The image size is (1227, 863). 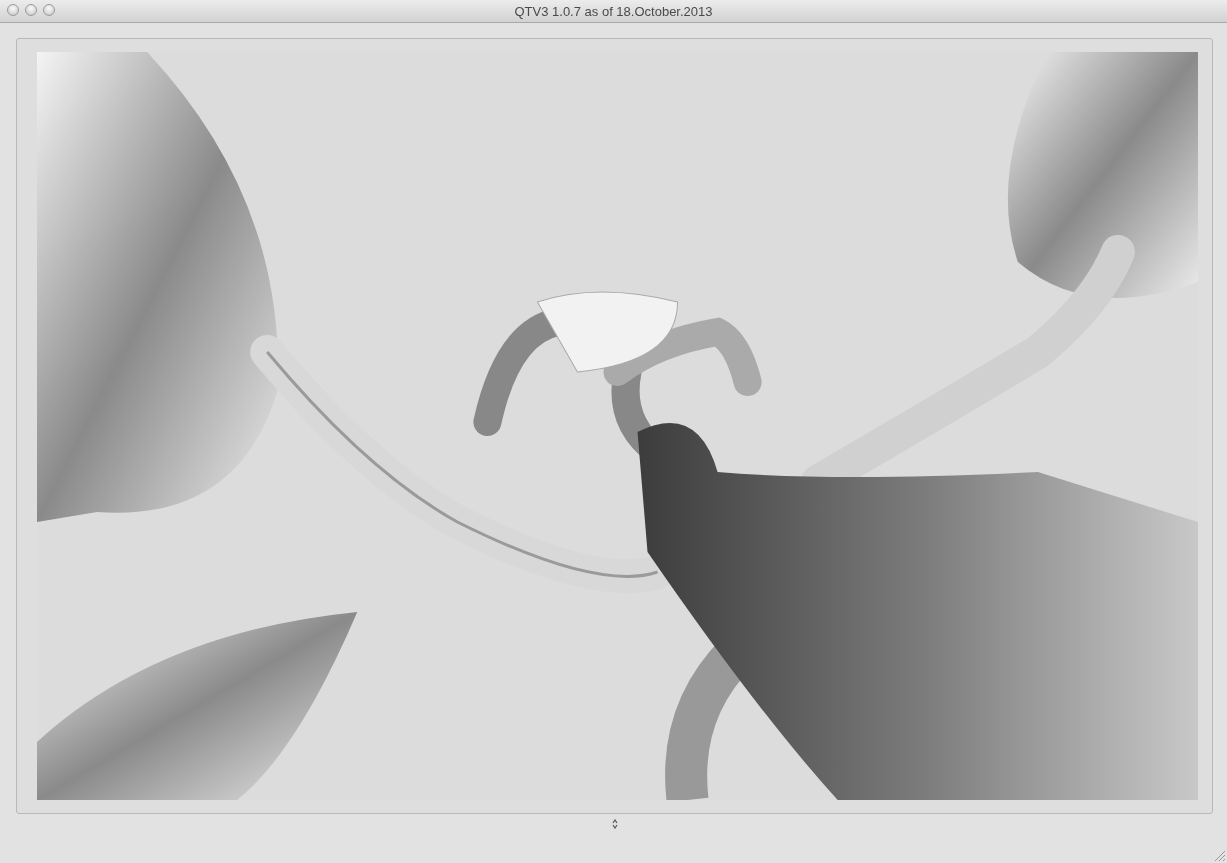 What do you see at coordinates (49, 10) in the screenshot?
I see `zoom-button` at bounding box center [49, 10].